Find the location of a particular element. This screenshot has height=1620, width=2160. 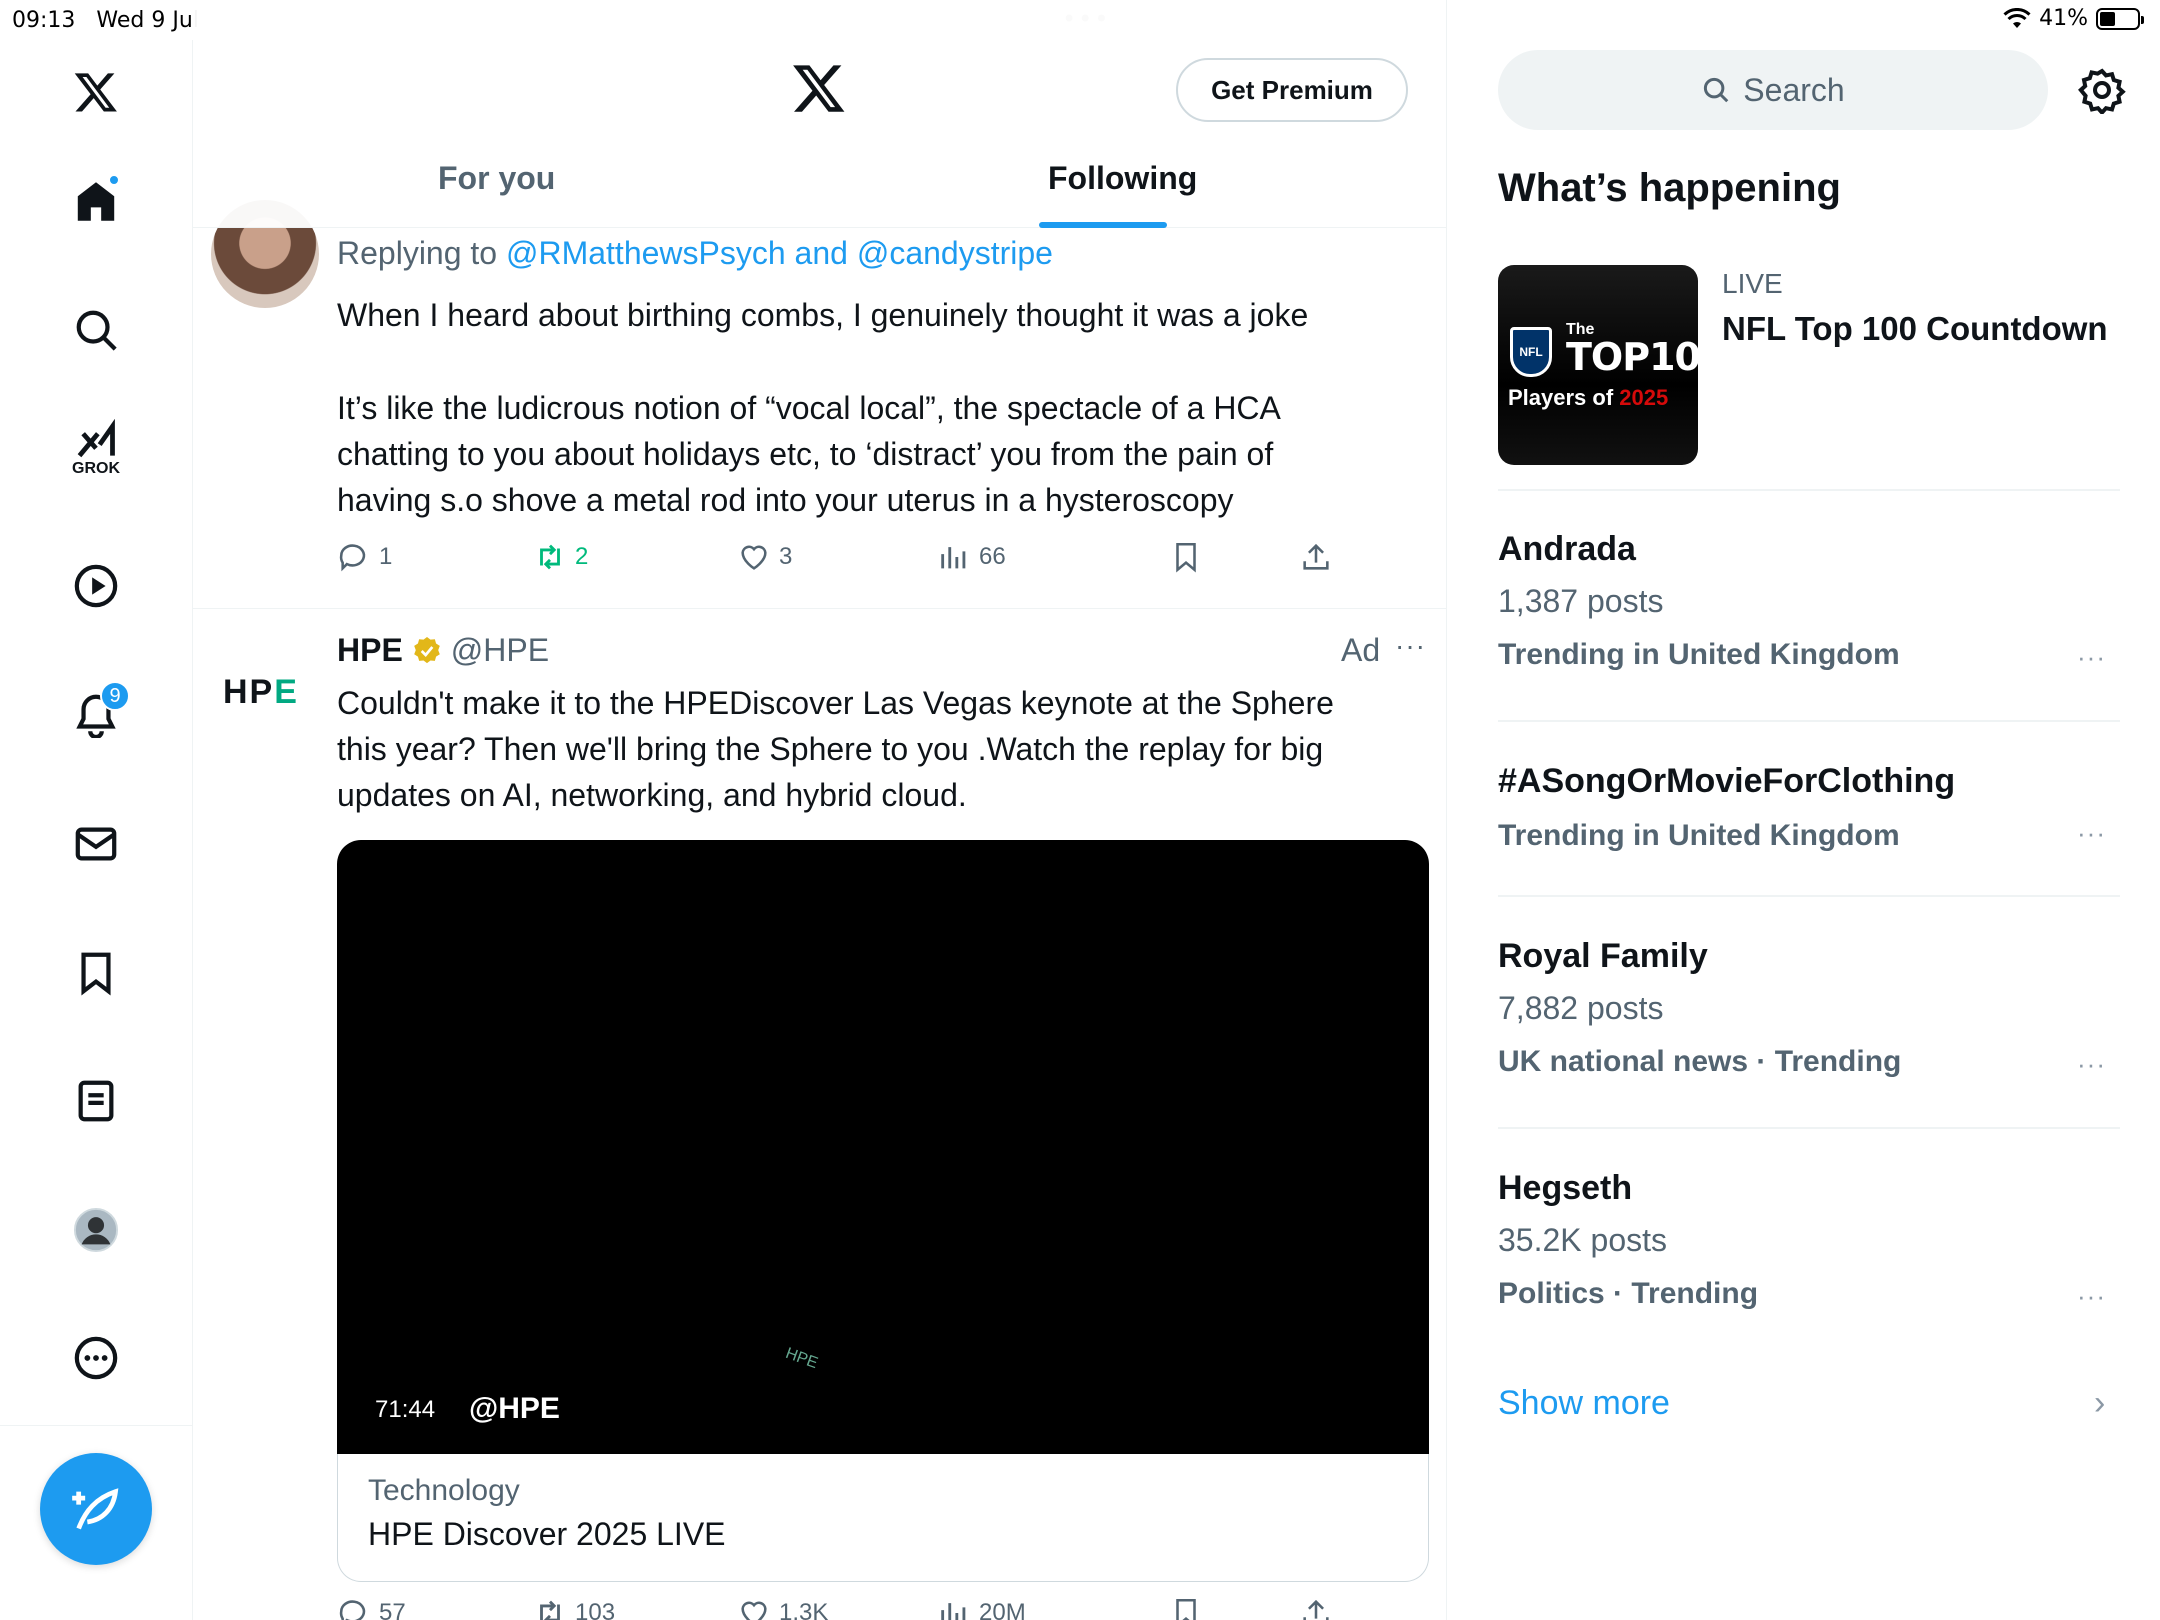

share-icon is located at coordinates (1316, 1609).